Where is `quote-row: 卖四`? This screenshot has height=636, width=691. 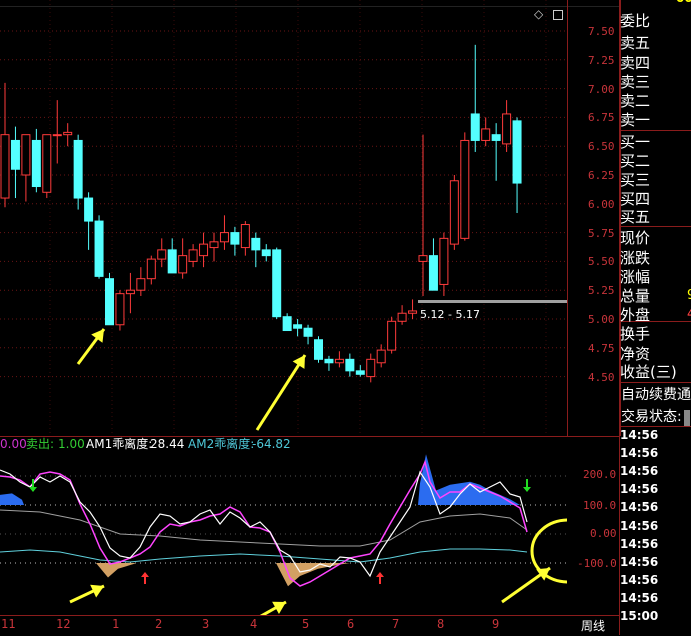
quote-row: 卖四 is located at coordinates (655, 63).